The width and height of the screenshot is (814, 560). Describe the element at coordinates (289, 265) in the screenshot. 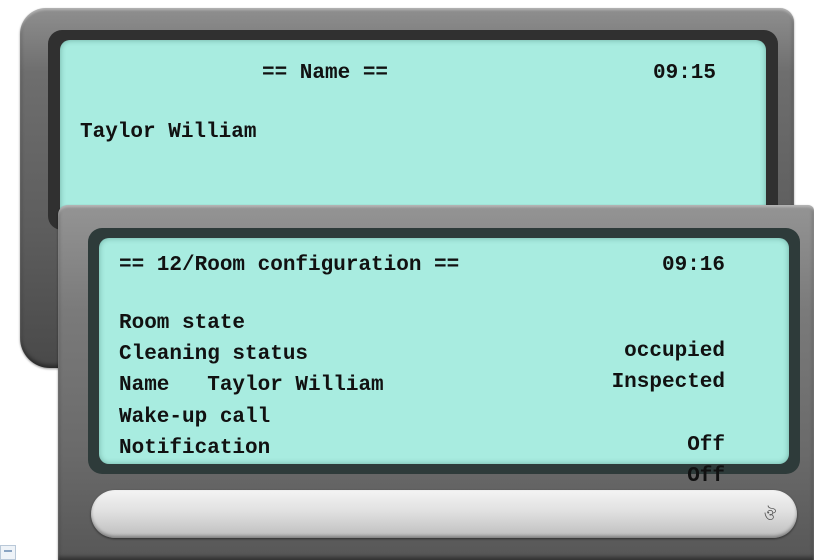

I see `screen-title: == 12/Room configuration ==` at that location.